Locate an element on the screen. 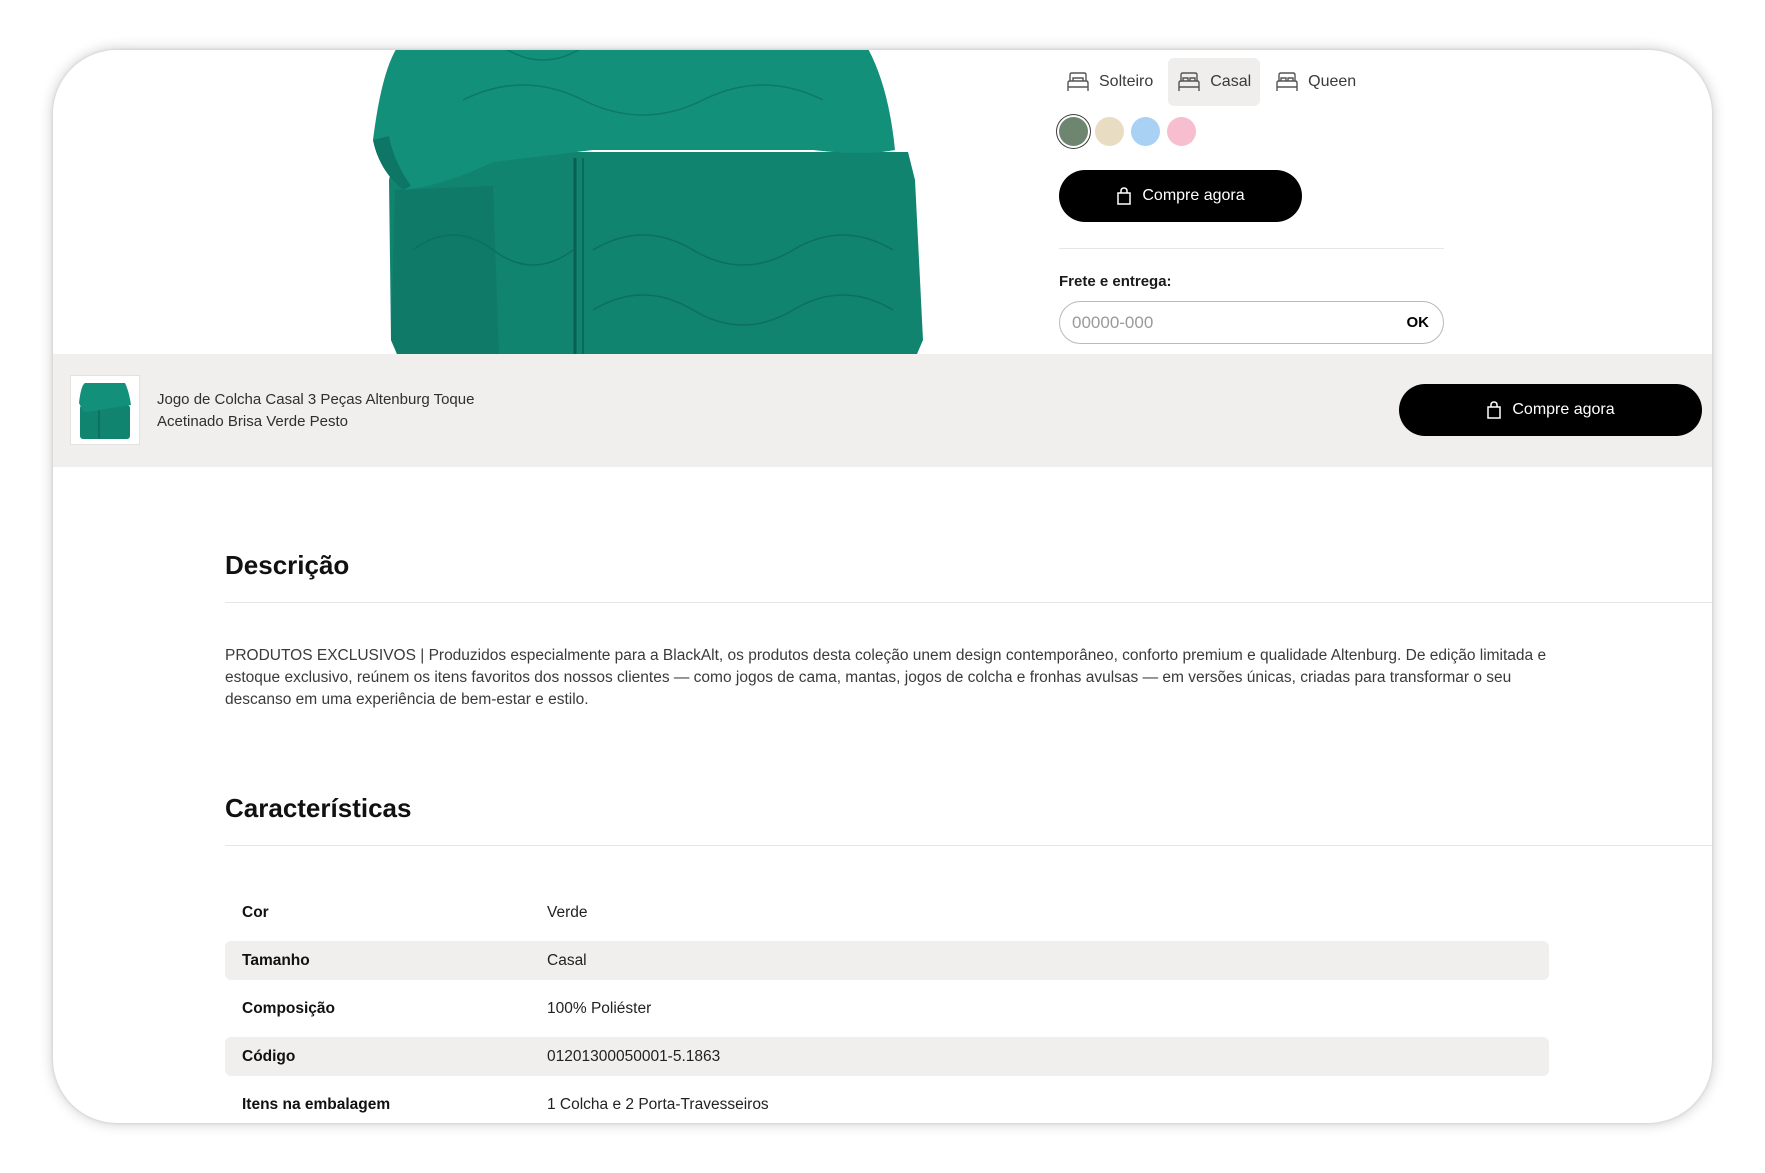 Image resolution: width=1765 pixels, height=1173 pixels. table-row: Tamanho Casal is located at coordinates (887, 960).